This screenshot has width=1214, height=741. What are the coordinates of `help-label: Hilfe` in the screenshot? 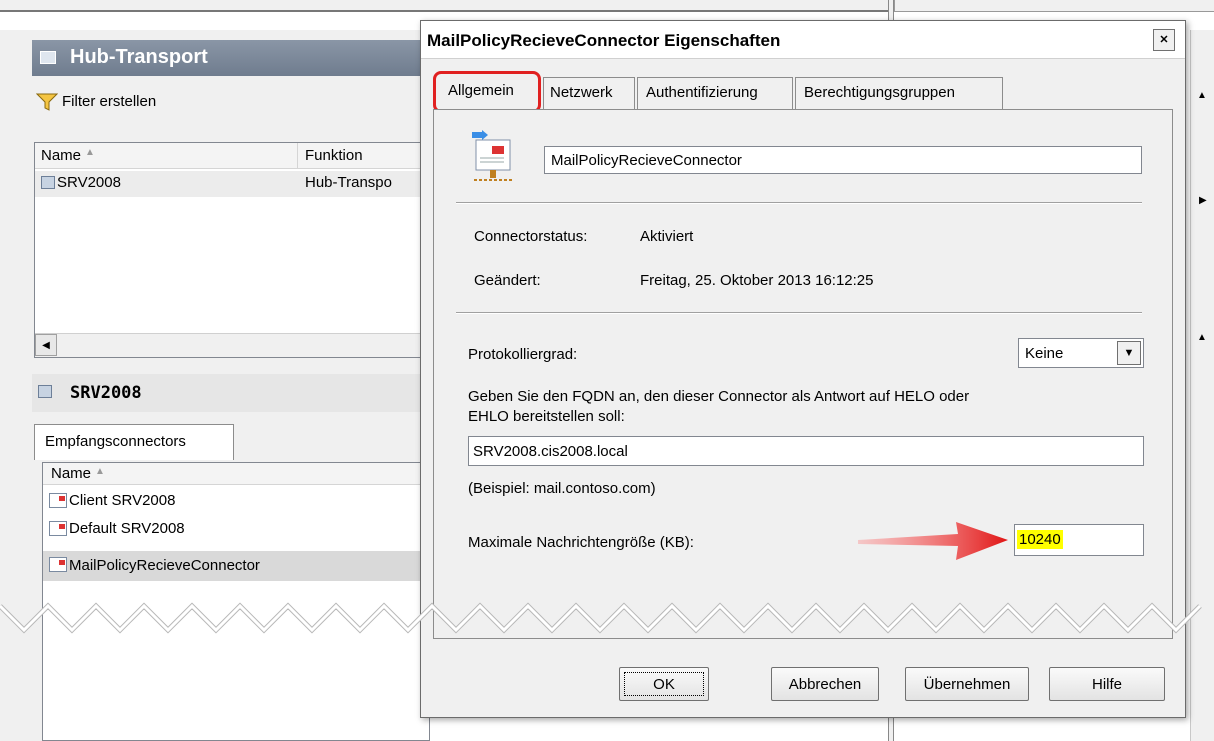 It's located at (1106, 684).